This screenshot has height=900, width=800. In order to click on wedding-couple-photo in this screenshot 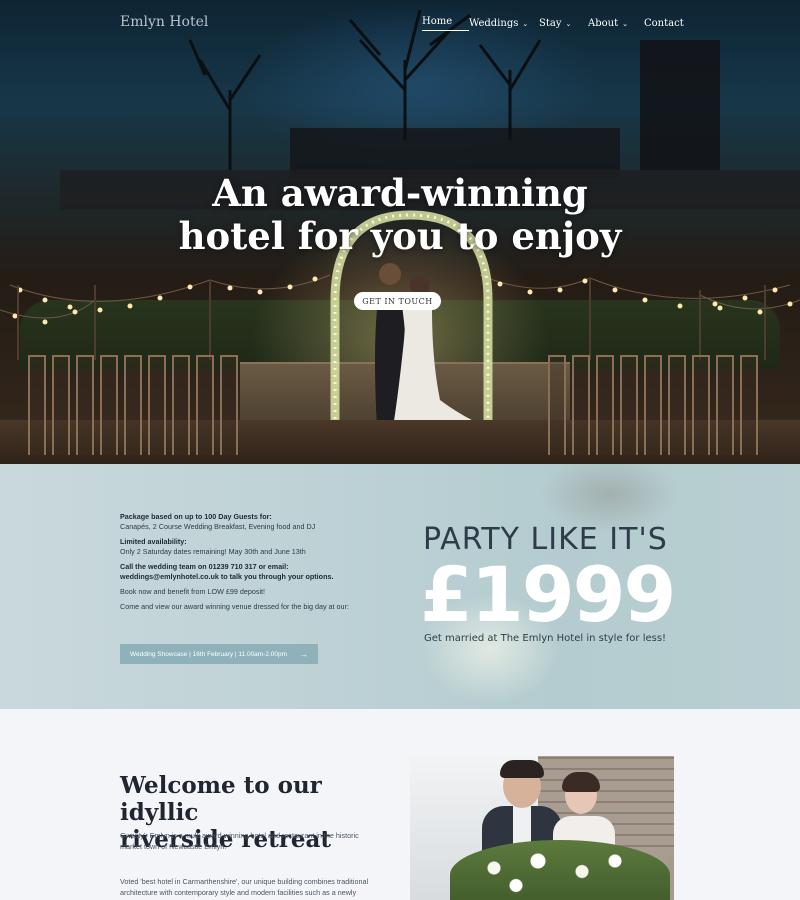, I will do `click(542, 828)`.